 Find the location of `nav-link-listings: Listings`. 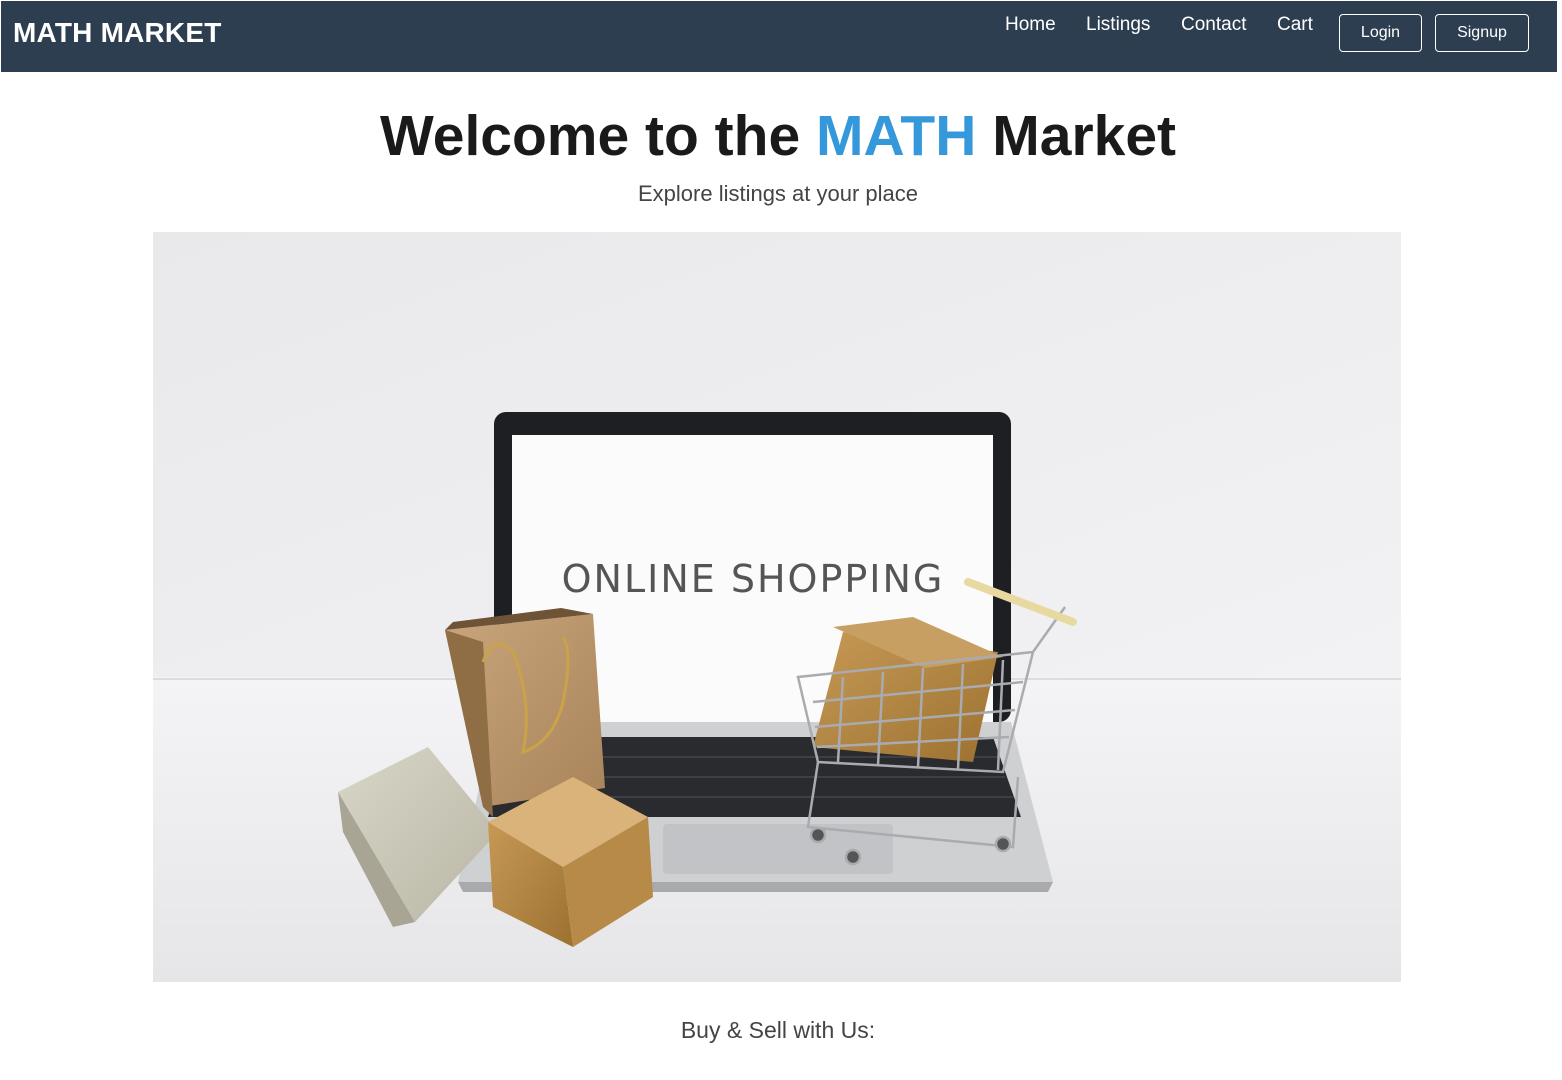

nav-link-listings: Listings is located at coordinates (1118, 25).